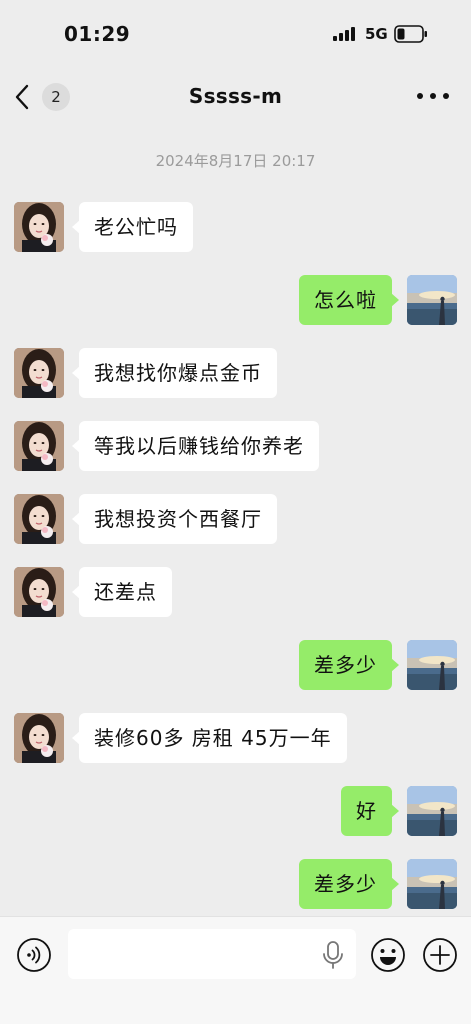 The height and width of the screenshot is (1024, 471). What do you see at coordinates (370, 811) in the screenshot?
I see `message-bubble: 好` at bounding box center [370, 811].